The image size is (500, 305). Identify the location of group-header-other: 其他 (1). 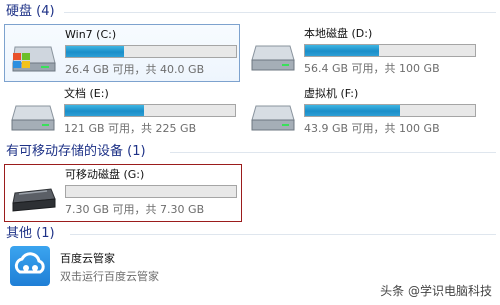
(30, 234).